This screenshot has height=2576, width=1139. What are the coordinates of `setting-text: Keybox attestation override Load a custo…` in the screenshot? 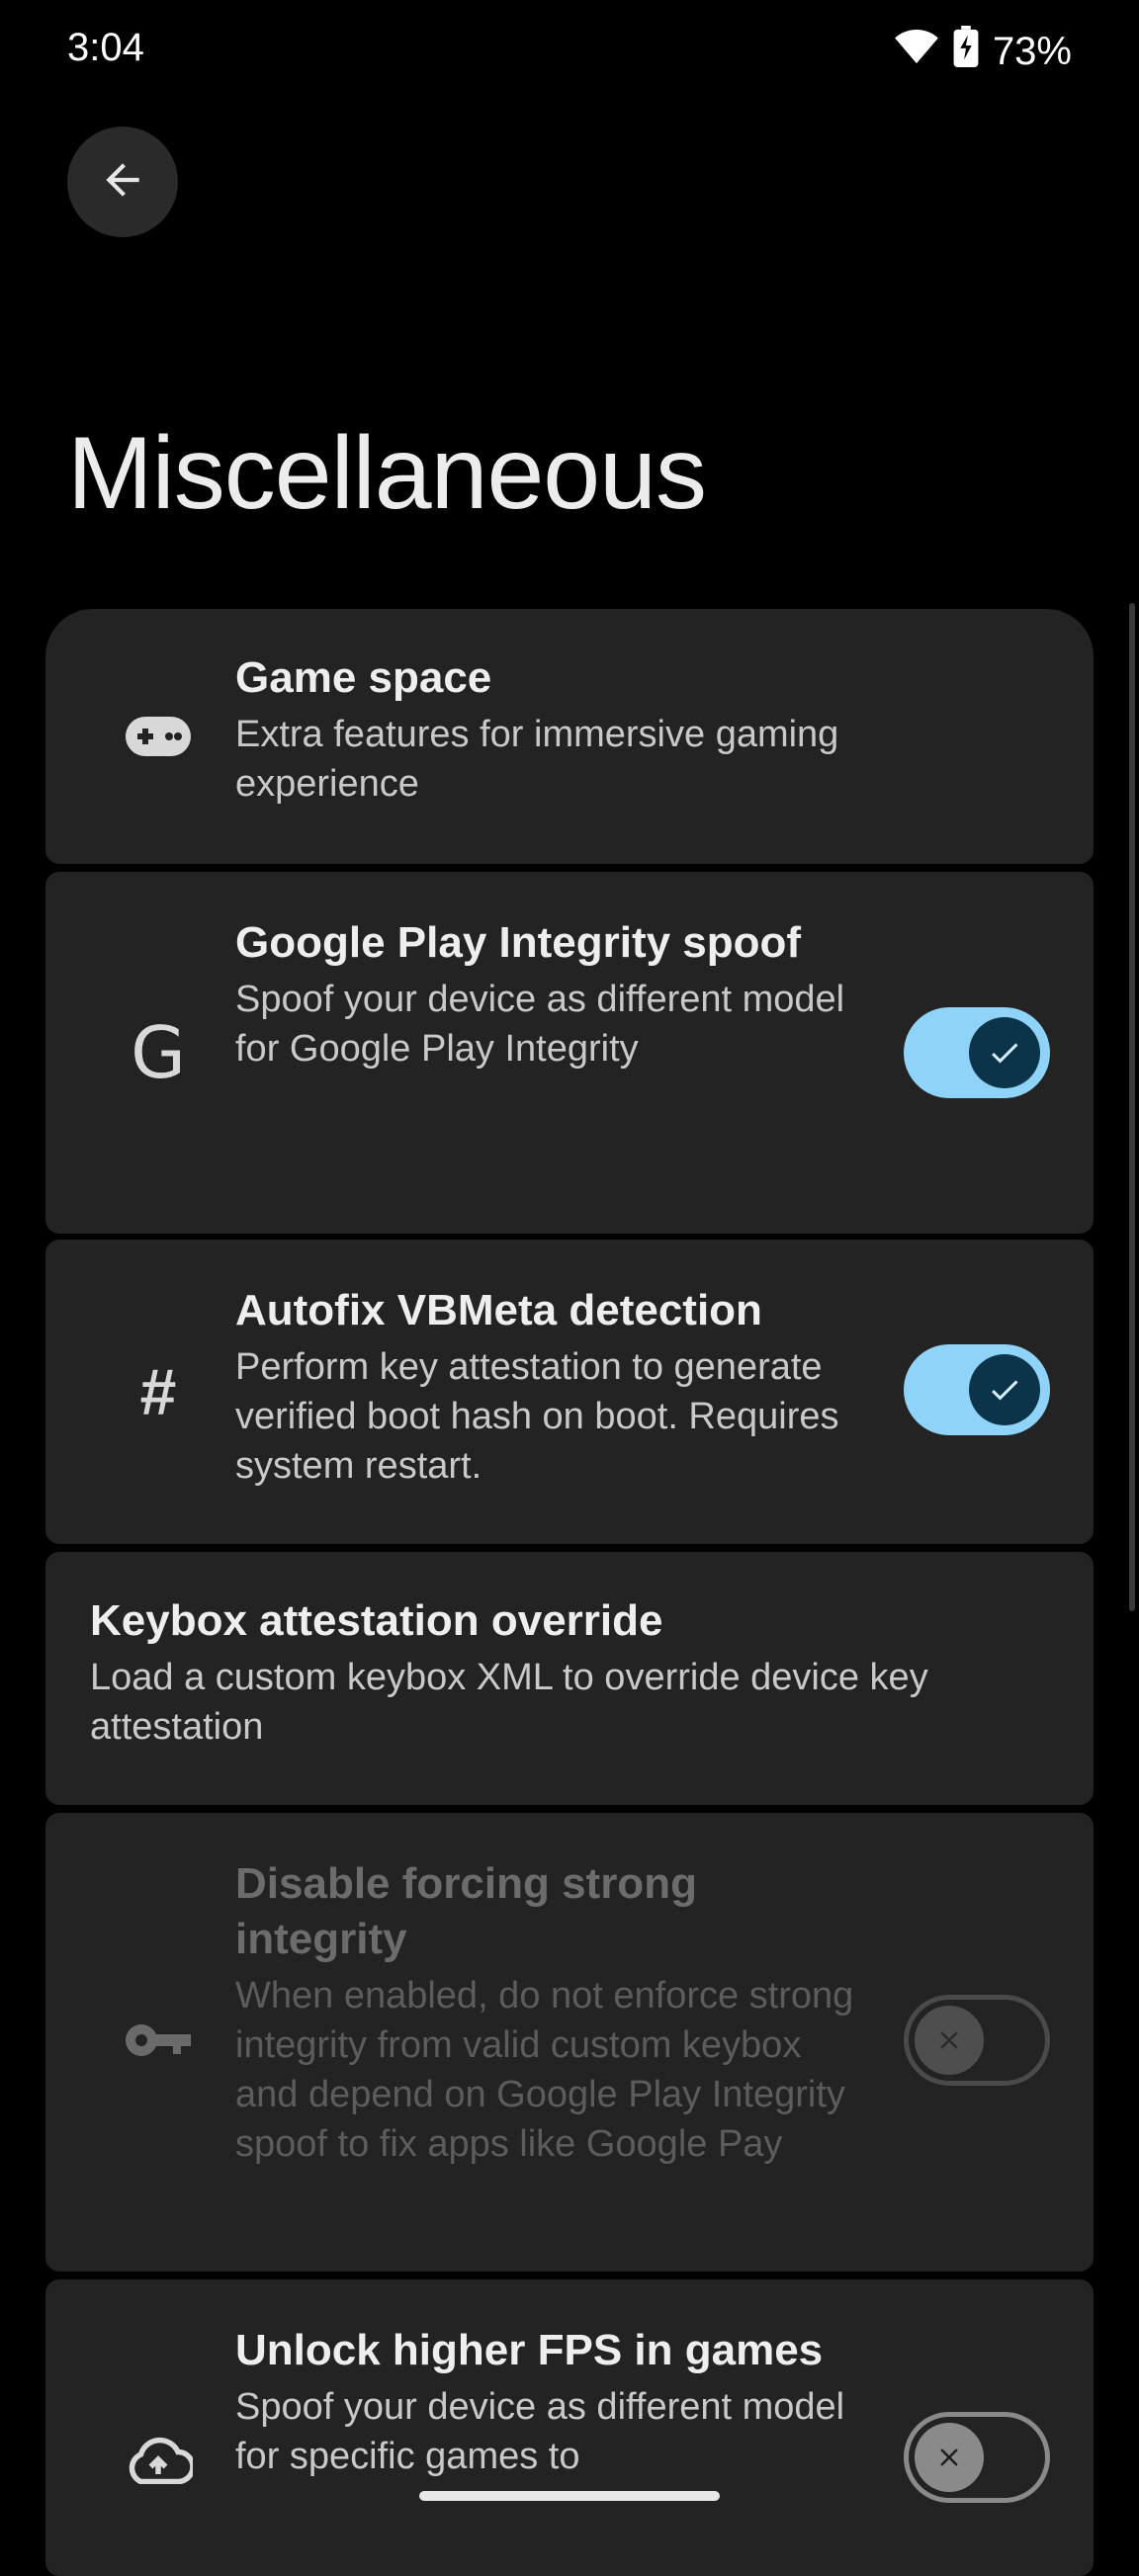 It's located at (565, 1672).